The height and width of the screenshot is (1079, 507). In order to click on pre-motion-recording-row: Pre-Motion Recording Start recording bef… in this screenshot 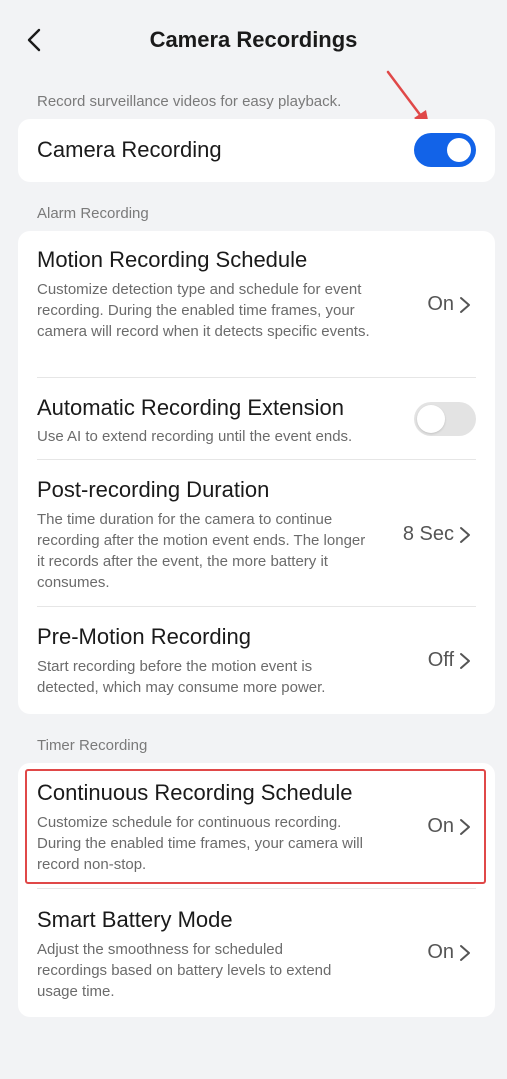, I will do `click(256, 660)`.